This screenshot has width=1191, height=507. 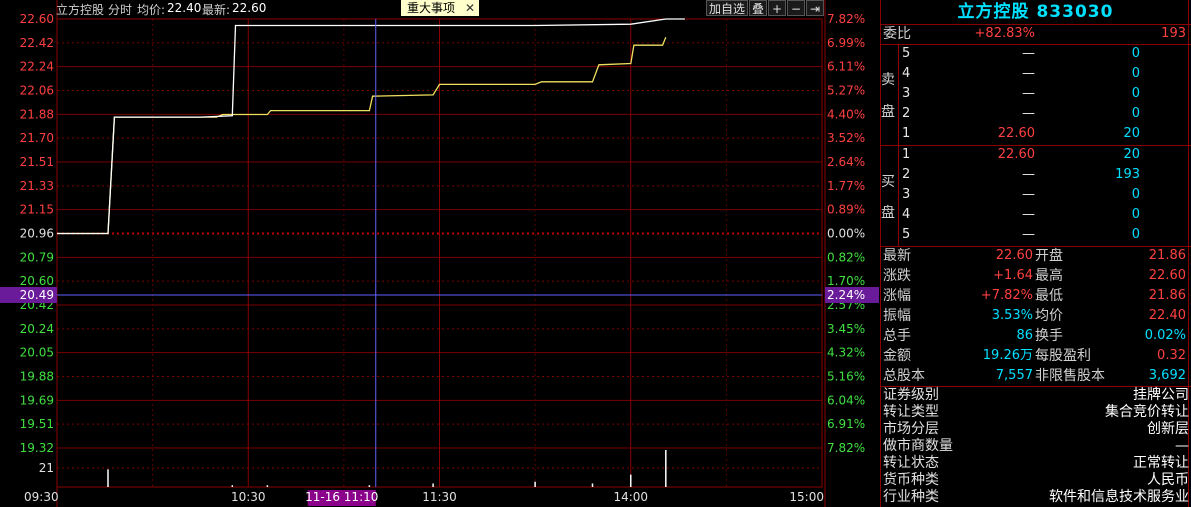 What do you see at coordinates (1070, 376) in the screenshot?
I see `stat-label: 非限售股本` at bounding box center [1070, 376].